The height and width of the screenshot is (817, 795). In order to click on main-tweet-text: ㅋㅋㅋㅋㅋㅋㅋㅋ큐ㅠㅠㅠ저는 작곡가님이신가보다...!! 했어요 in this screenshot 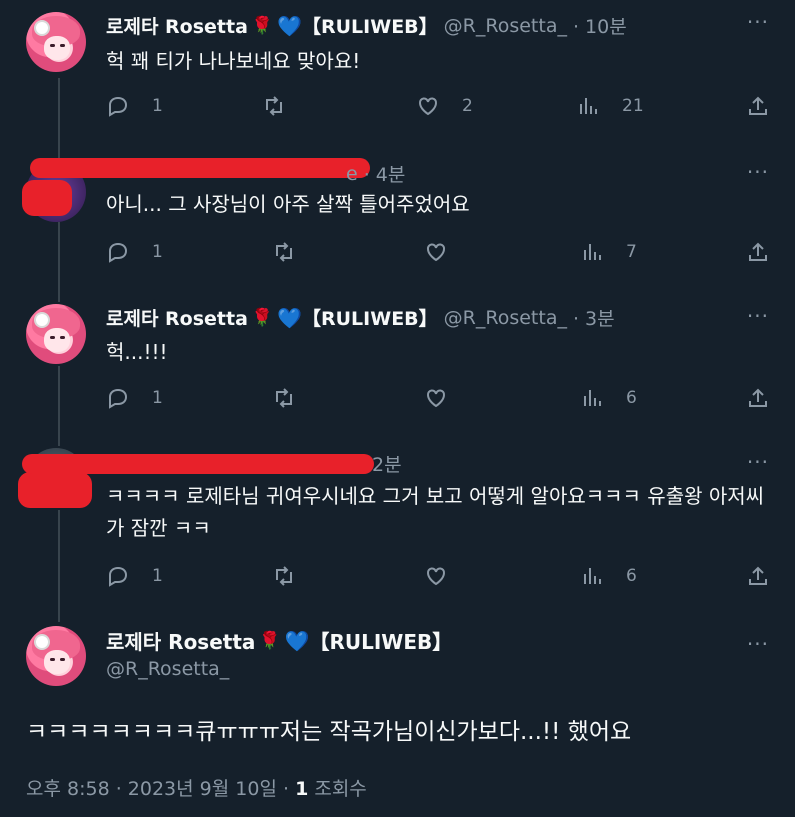, I will do `click(329, 732)`.